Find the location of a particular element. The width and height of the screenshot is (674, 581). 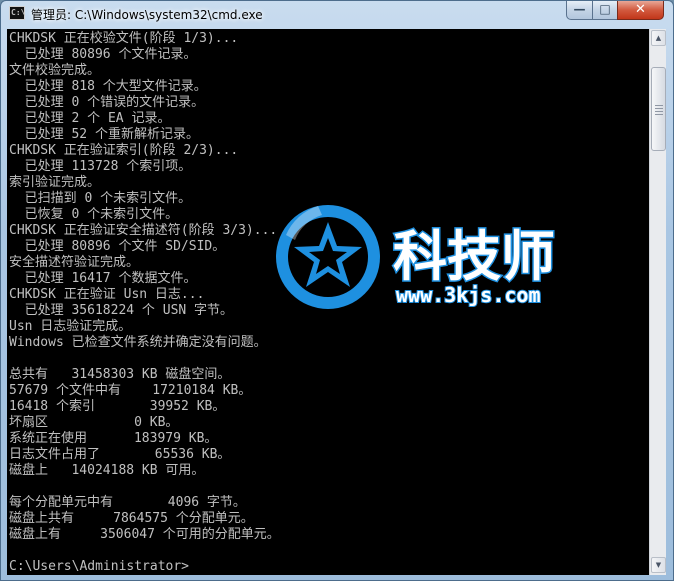

console-line: 已处理 16417 个数据文件。 is located at coordinates (103, 278).